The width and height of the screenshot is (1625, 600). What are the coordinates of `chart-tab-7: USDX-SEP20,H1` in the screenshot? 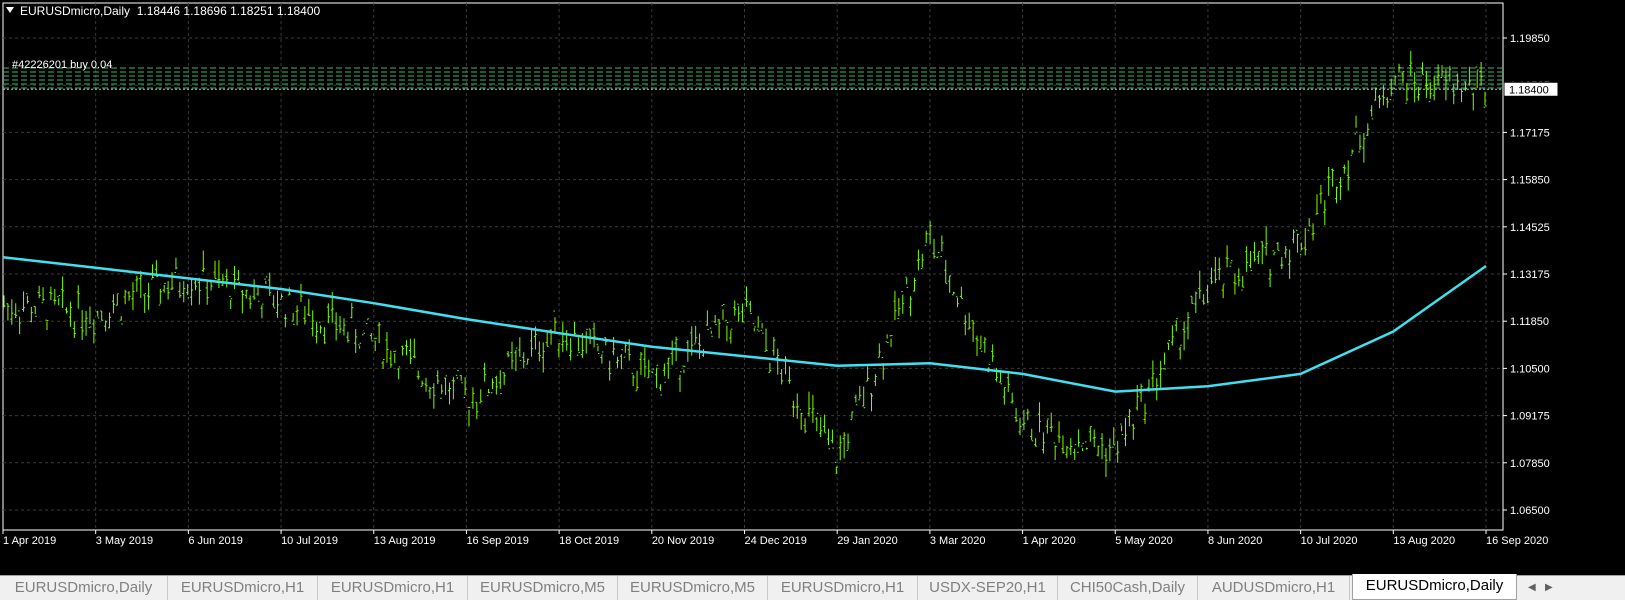 It's located at (988, 588).